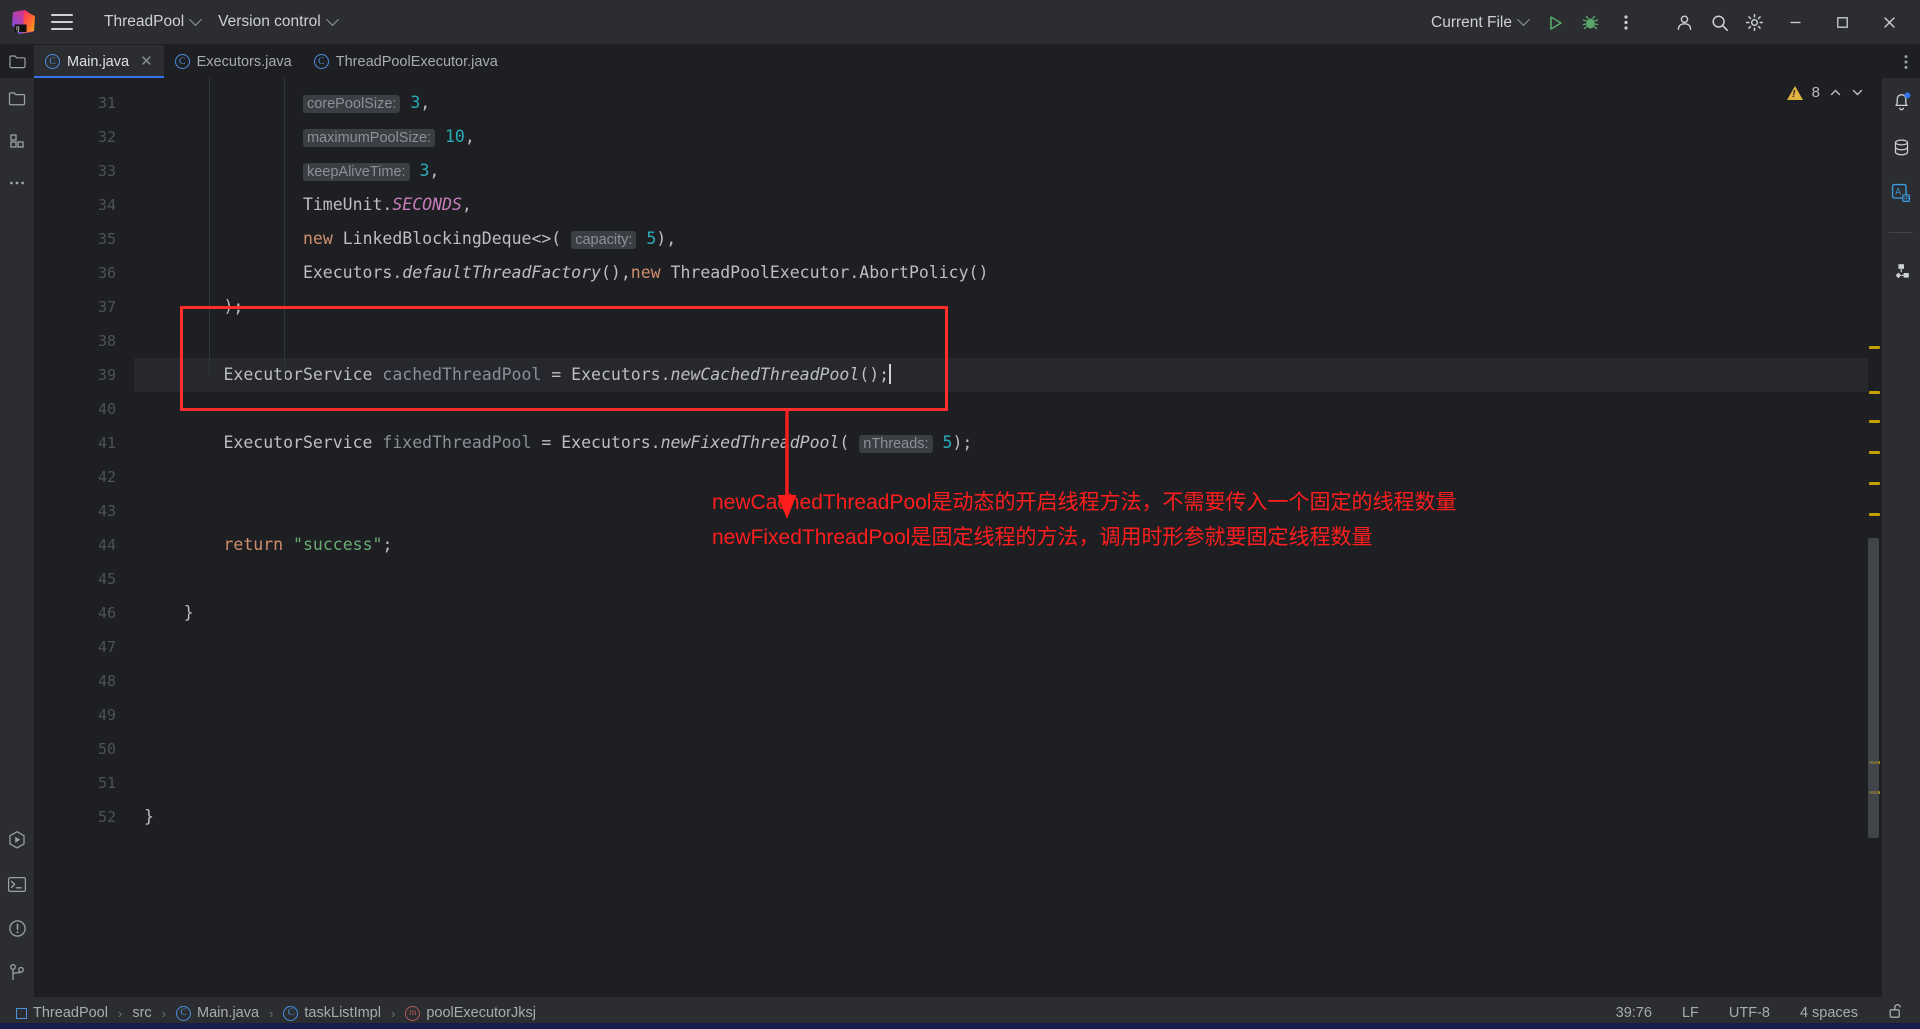  Describe the element at coordinates (84, 307) in the screenshot. I see `line-number: 37` at that location.